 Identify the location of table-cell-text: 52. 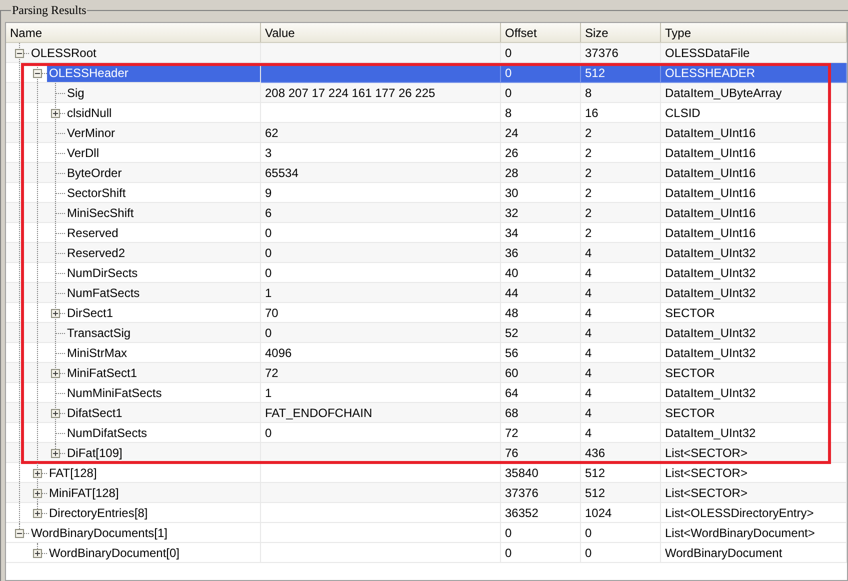
(511, 333).